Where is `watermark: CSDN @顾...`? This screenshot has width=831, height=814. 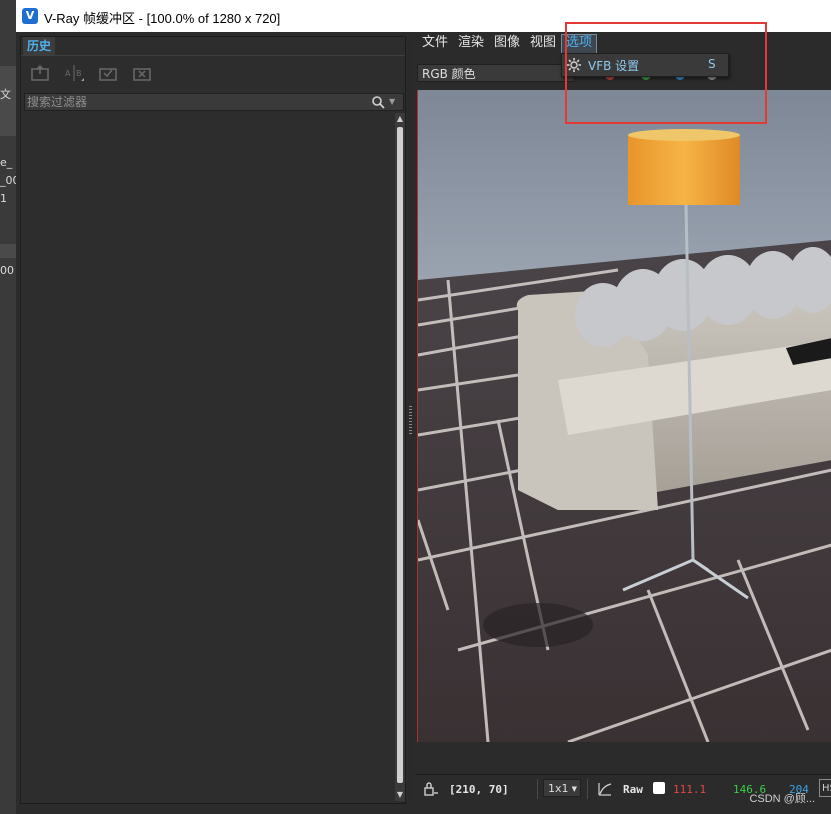 watermark: CSDN @顾... is located at coordinates (782, 799).